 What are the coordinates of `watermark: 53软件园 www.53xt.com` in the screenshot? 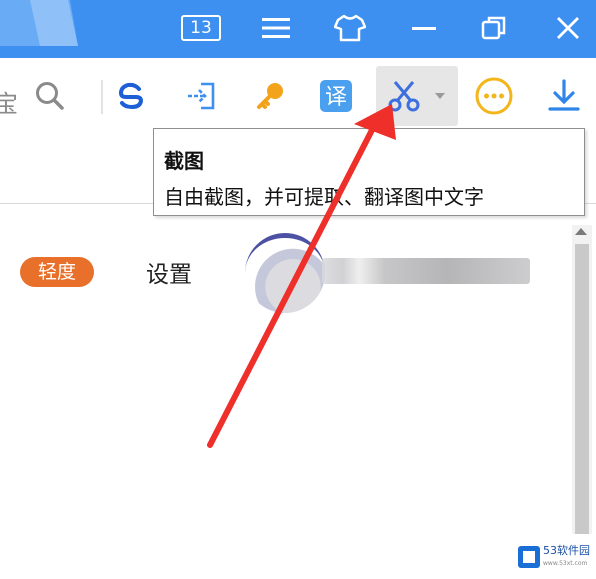 It's located at (554, 556).